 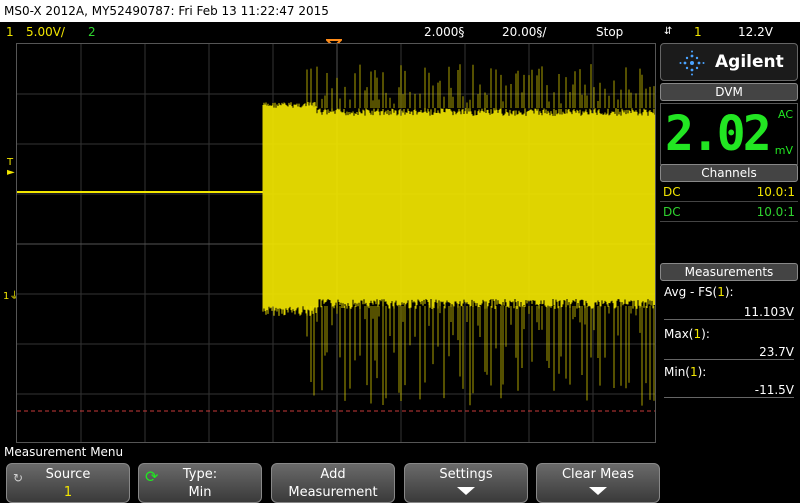 I want to click on status-bar: 1 5.00V/ 2 2.000§ 20.00§/ Stop ⇵ 1 12.2V, so click(x=400, y=32).